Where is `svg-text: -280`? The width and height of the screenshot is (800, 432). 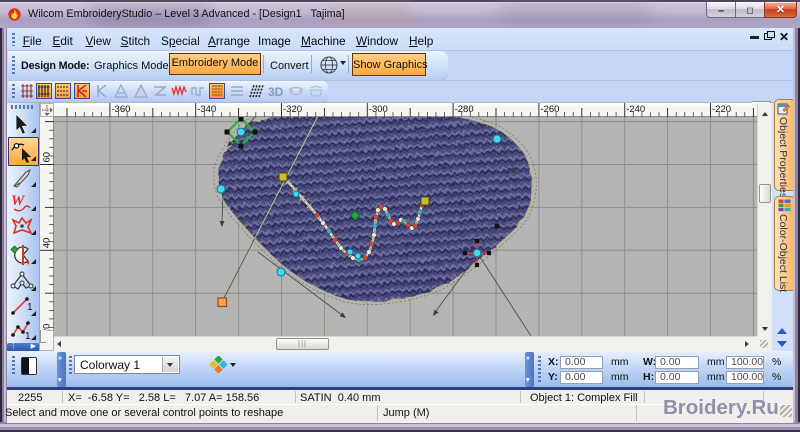
svg-text: -280 is located at coordinates (464, 109).